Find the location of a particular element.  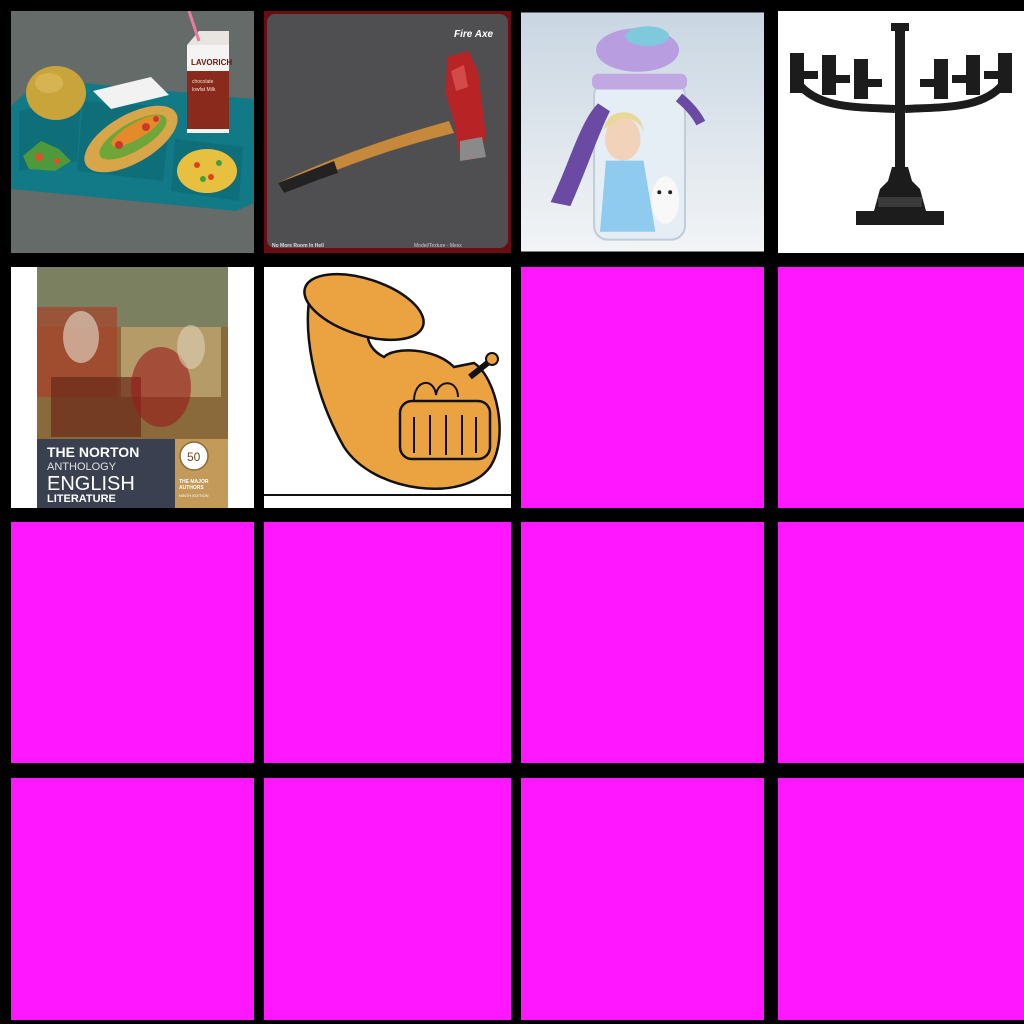

book-badge: 50 is located at coordinates (194, 457).